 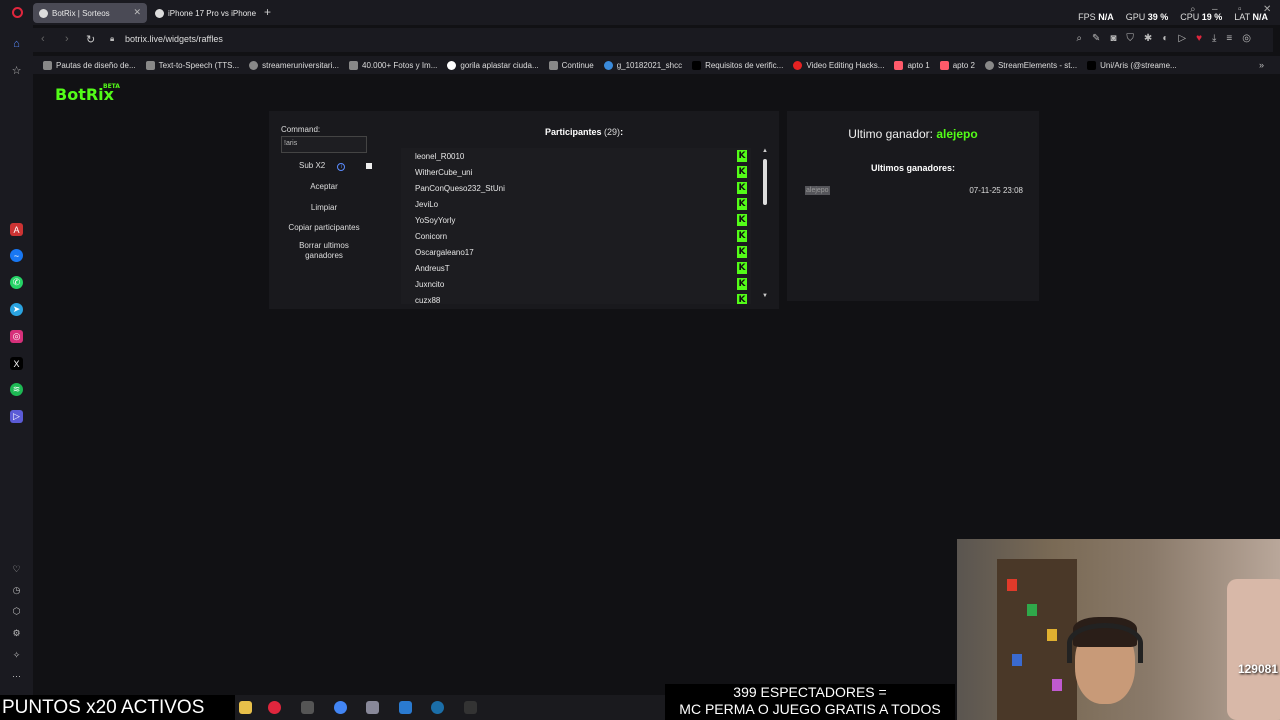 What do you see at coordinates (765, 296) in the screenshot?
I see `scroll-down-icon: ▼` at bounding box center [765, 296].